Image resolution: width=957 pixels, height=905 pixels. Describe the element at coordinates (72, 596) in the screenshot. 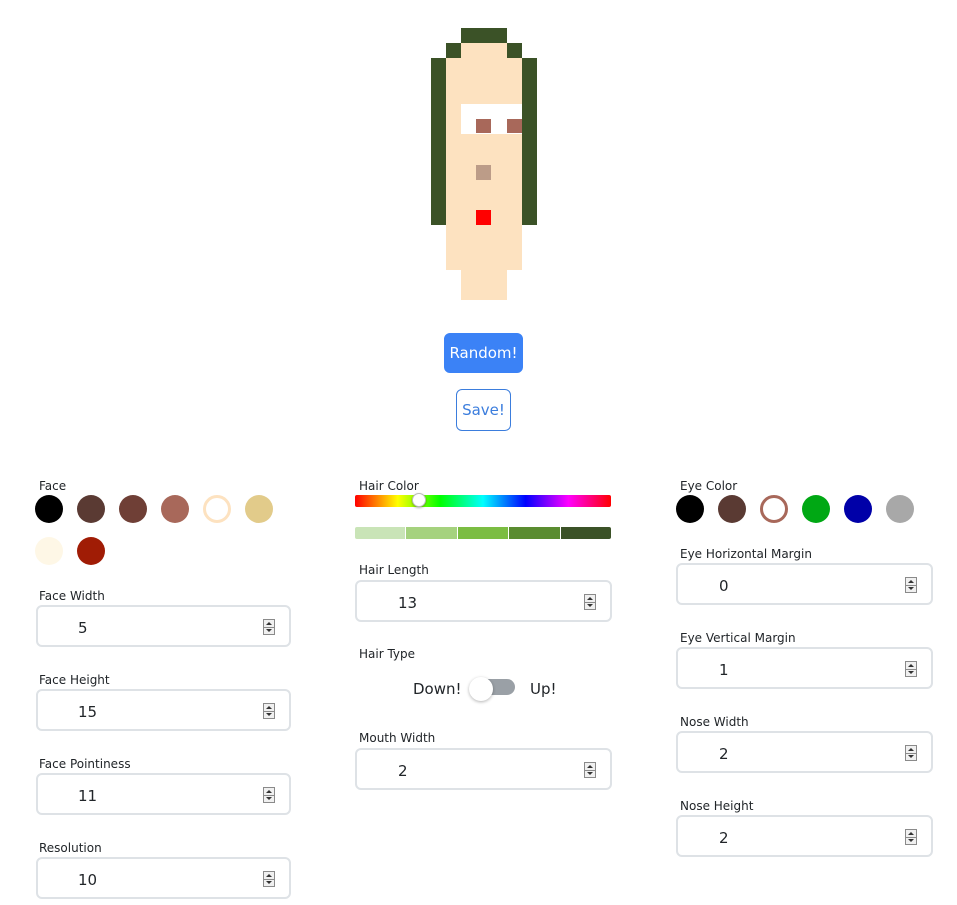

I see `face-width-label: Face Width` at that location.